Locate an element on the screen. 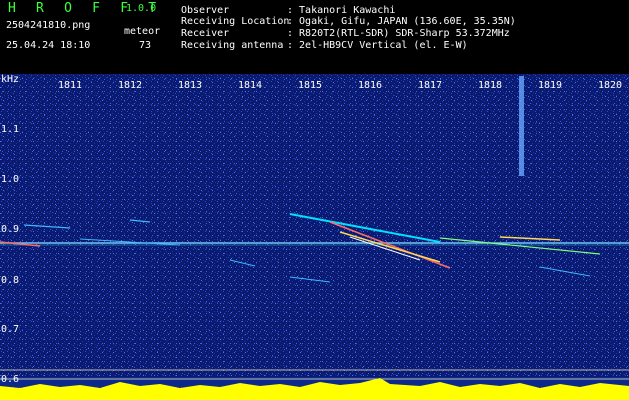  x-tick-label: 1820 is located at coordinates (610, 85).